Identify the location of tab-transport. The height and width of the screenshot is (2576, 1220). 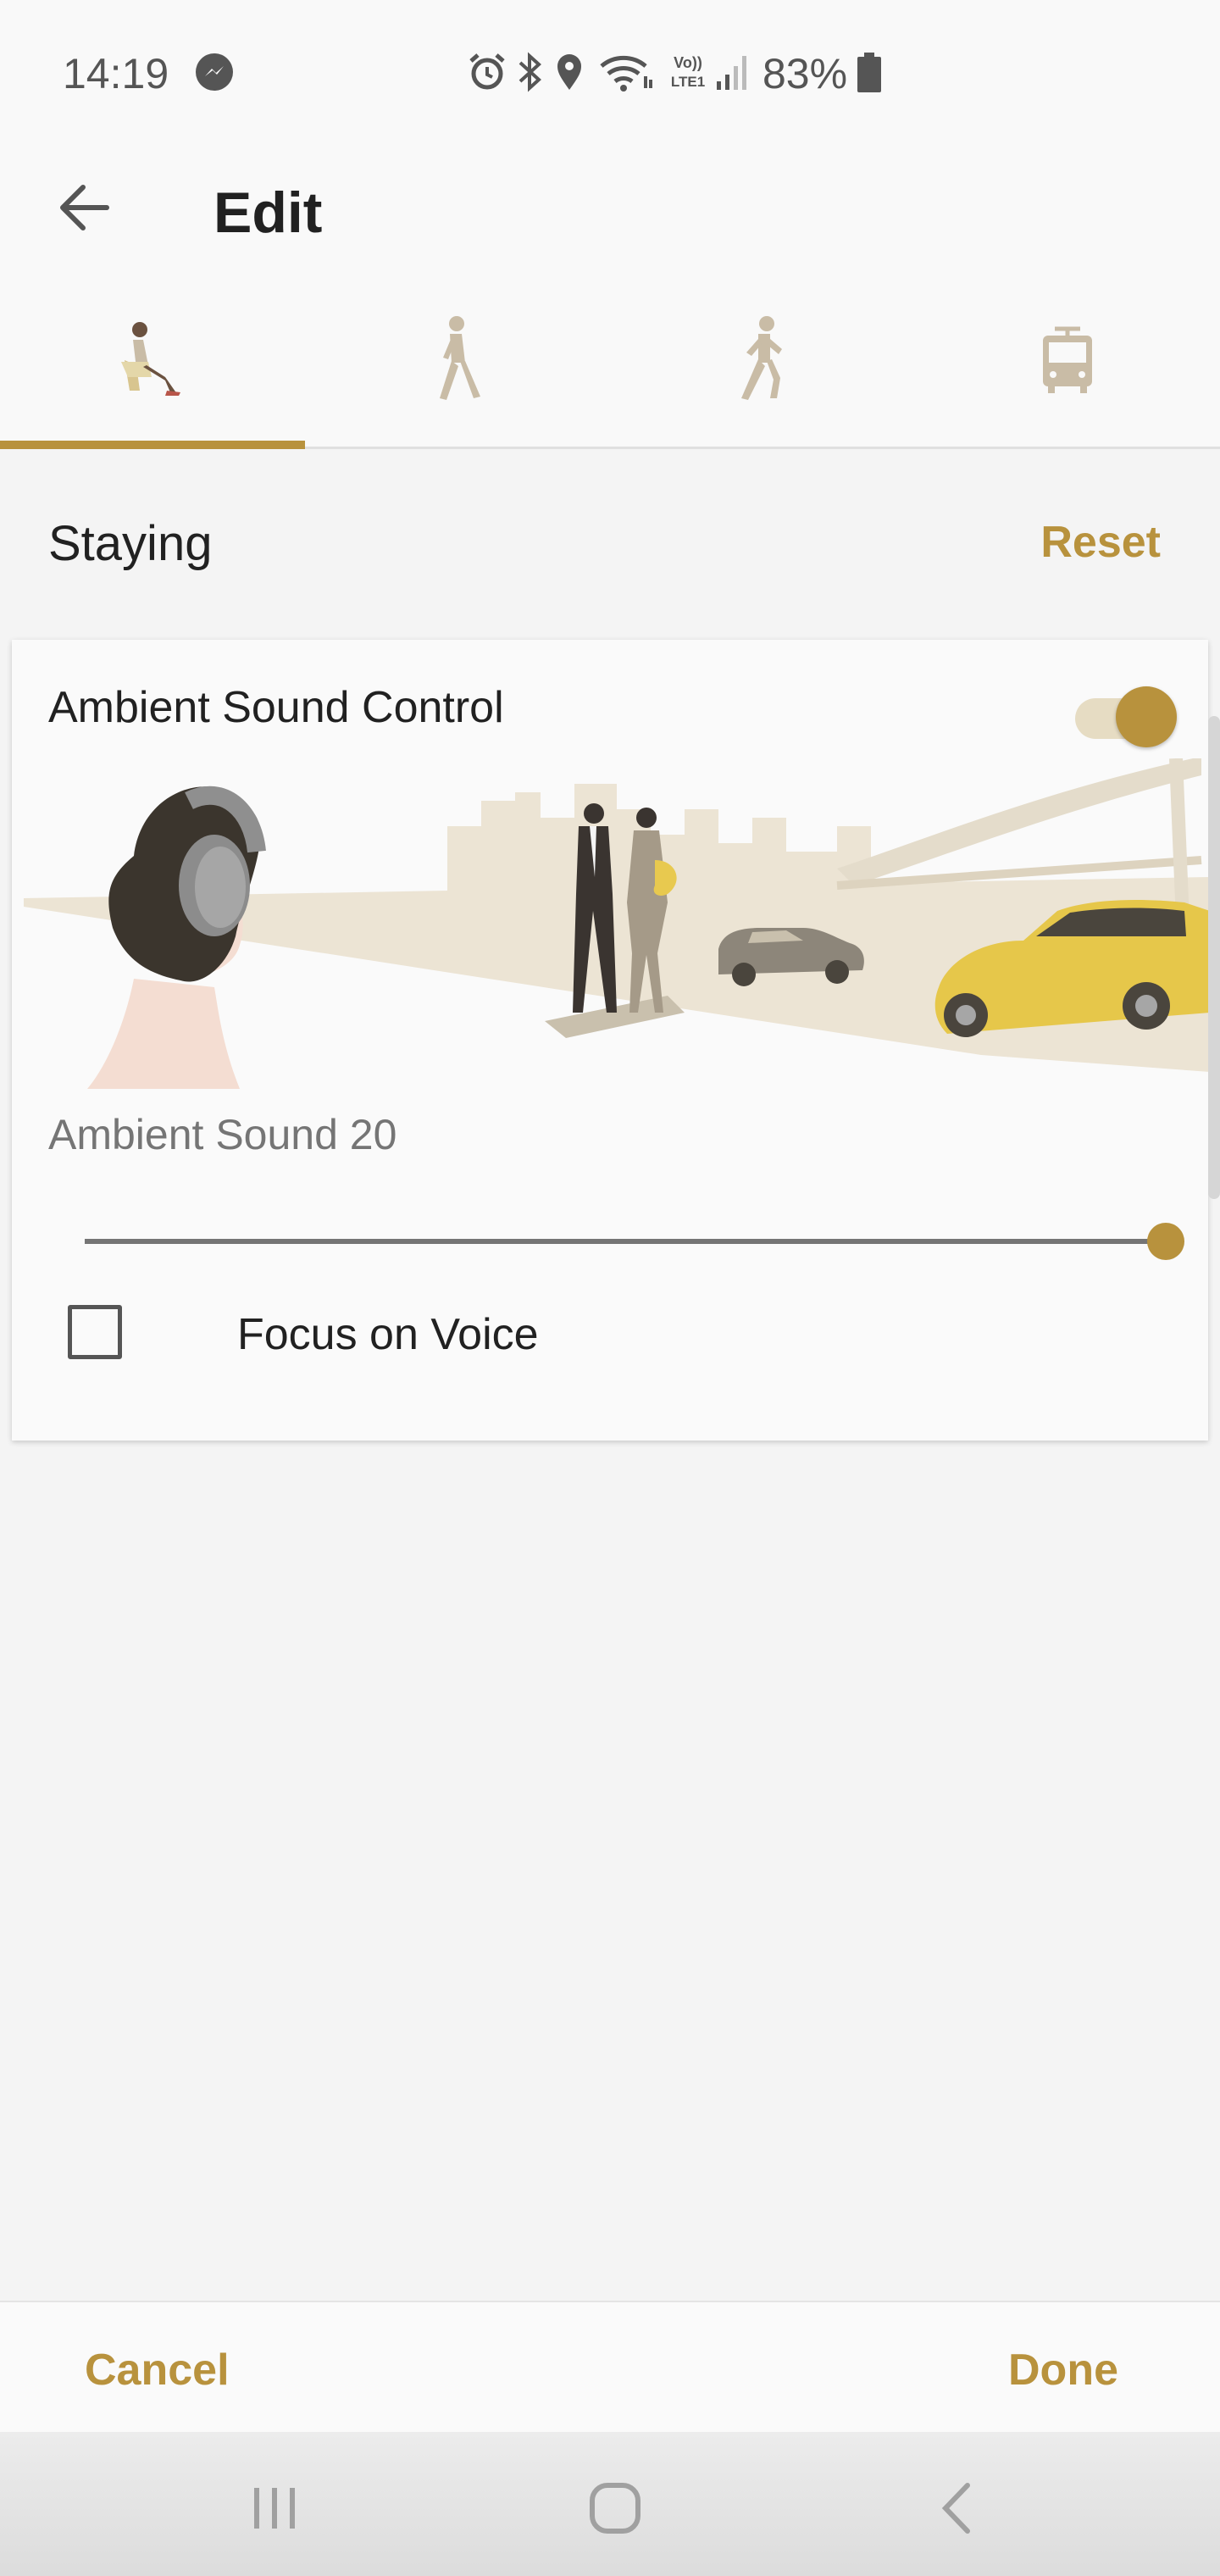
(1067, 360).